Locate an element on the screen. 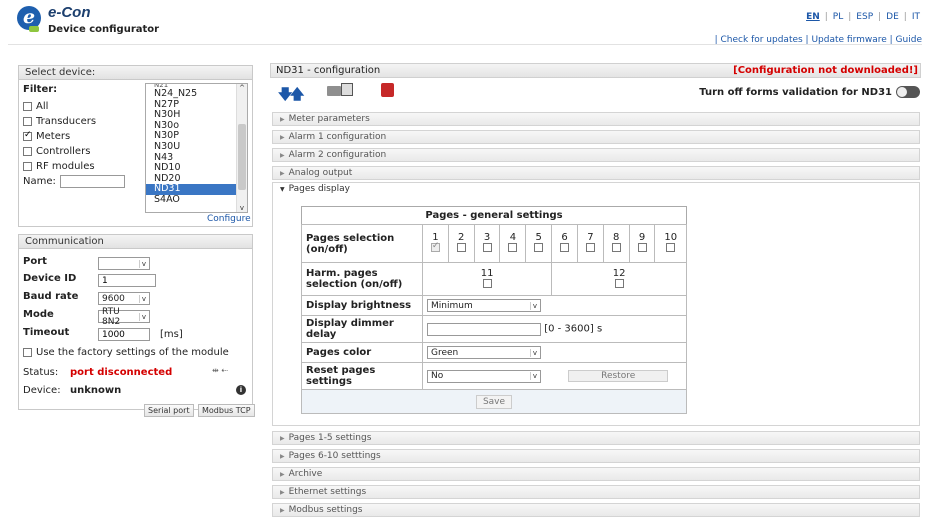 This screenshot has height=517, width=930. save-file-icon is located at coordinates (347, 89).